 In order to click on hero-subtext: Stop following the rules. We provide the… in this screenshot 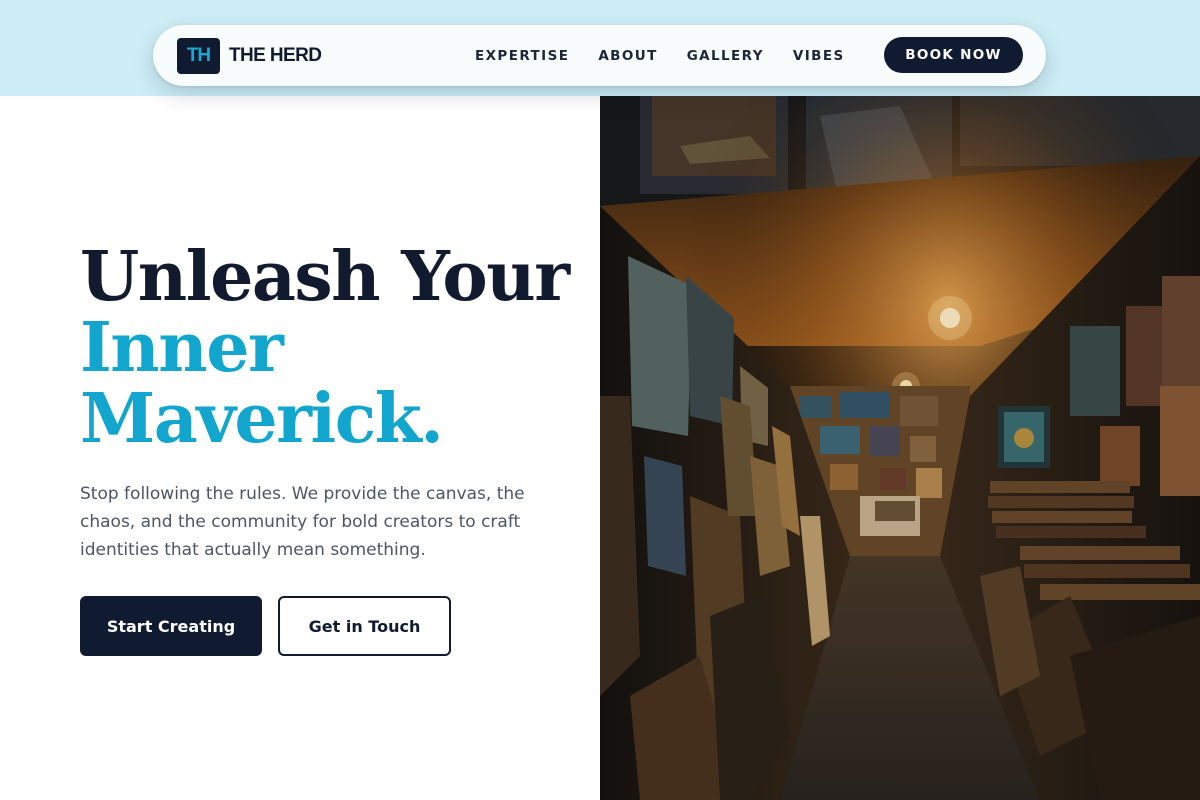, I will do `click(302, 522)`.